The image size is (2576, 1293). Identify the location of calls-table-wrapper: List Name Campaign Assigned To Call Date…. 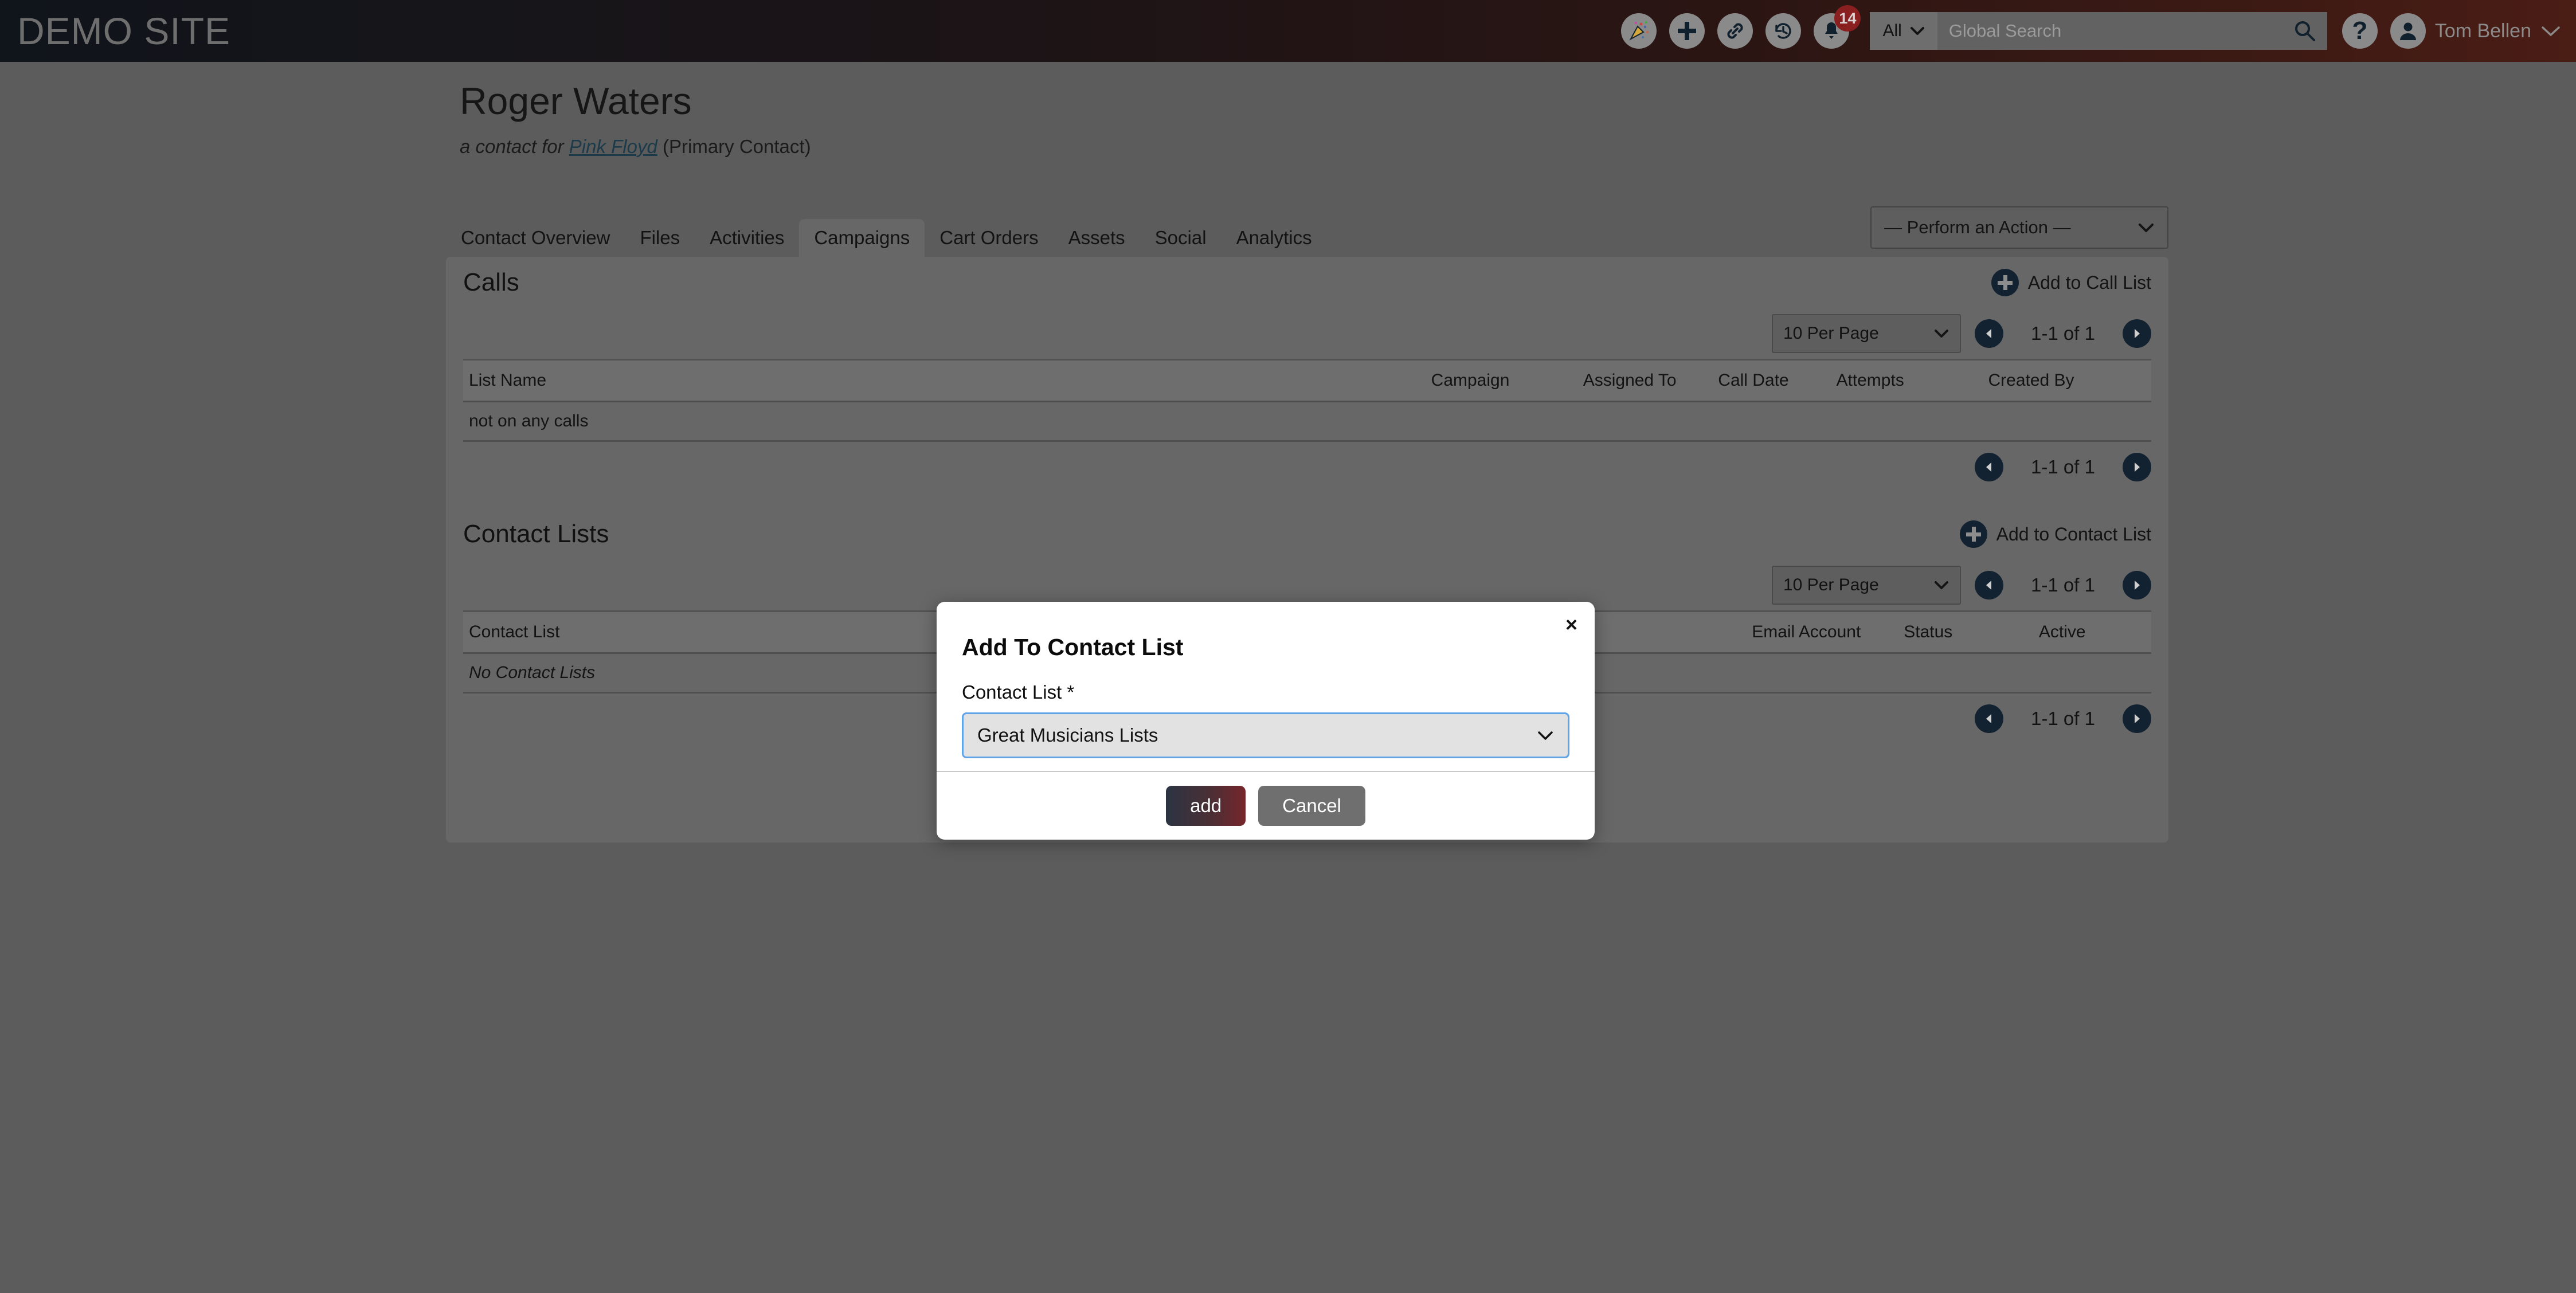
(1307, 400).